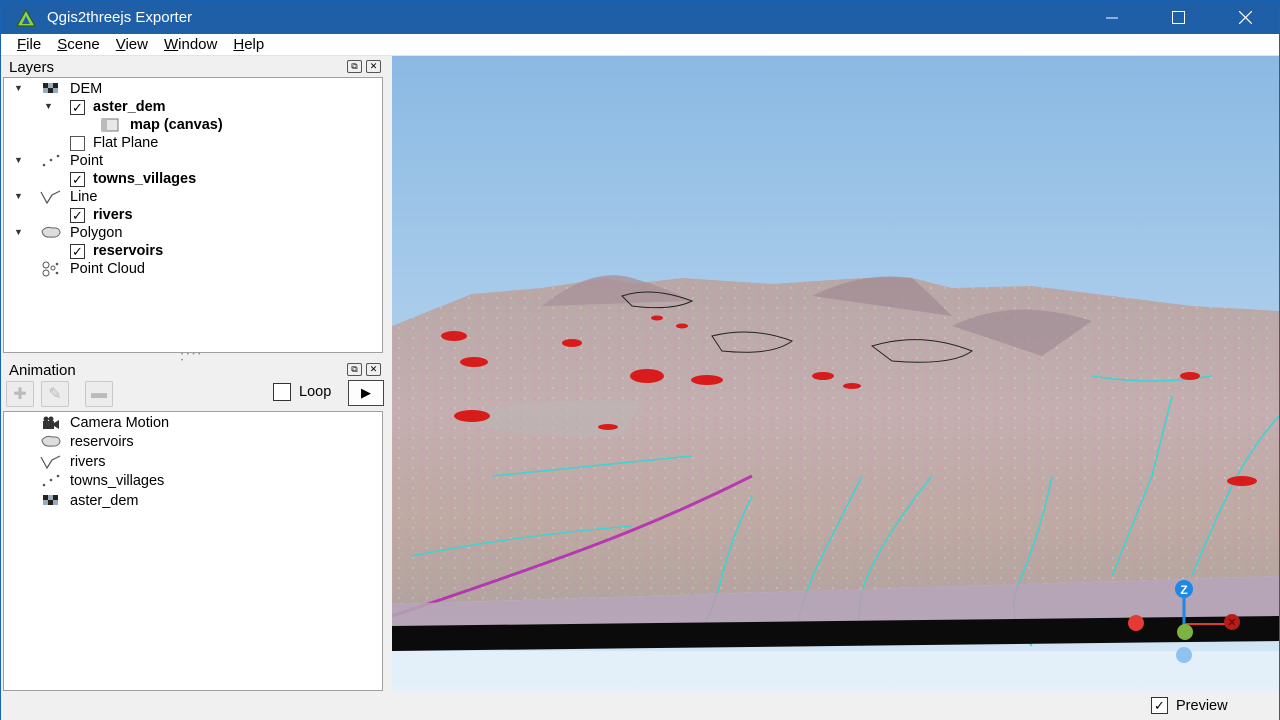 The width and height of the screenshot is (1280, 720). What do you see at coordinates (77, 215) in the screenshot?
I see `layer-rivers-checkbox: ✓` at bounding box center [77, 215].